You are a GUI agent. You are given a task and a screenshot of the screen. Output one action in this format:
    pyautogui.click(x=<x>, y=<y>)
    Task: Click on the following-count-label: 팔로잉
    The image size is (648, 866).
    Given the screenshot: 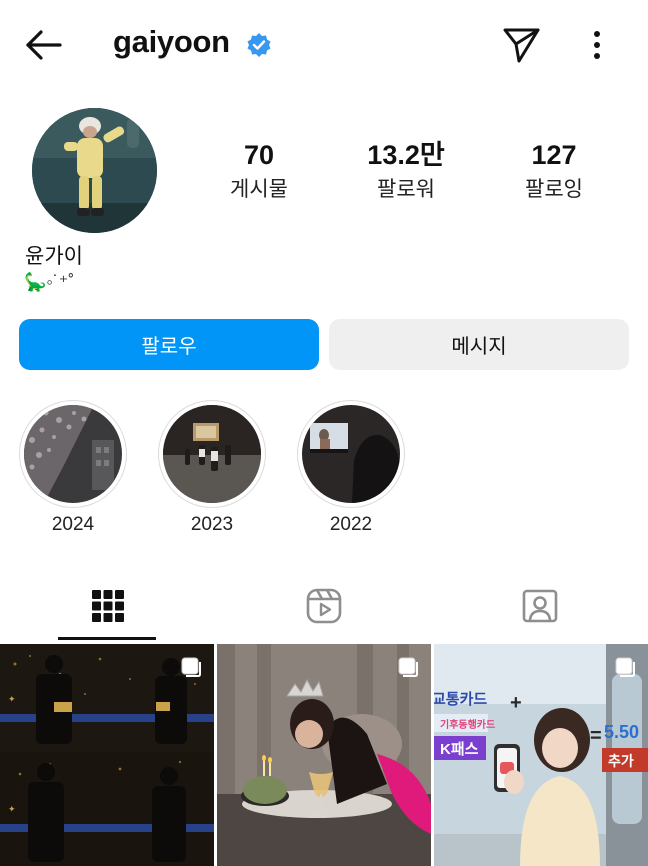 What is the action you would take?
    pyautogui.click(x=554, y=189)
    